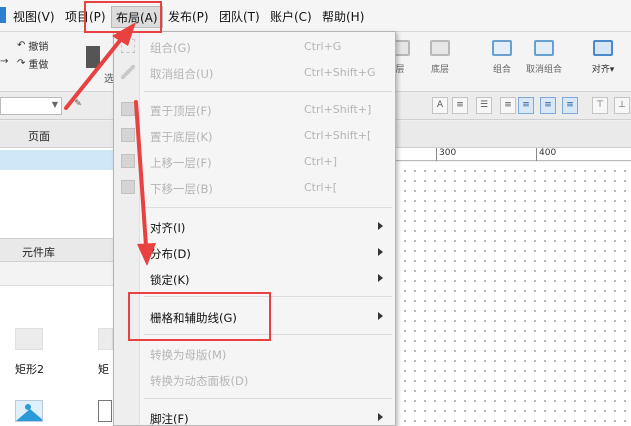  I want to click on send-to-back-icon, so click(128, 135).